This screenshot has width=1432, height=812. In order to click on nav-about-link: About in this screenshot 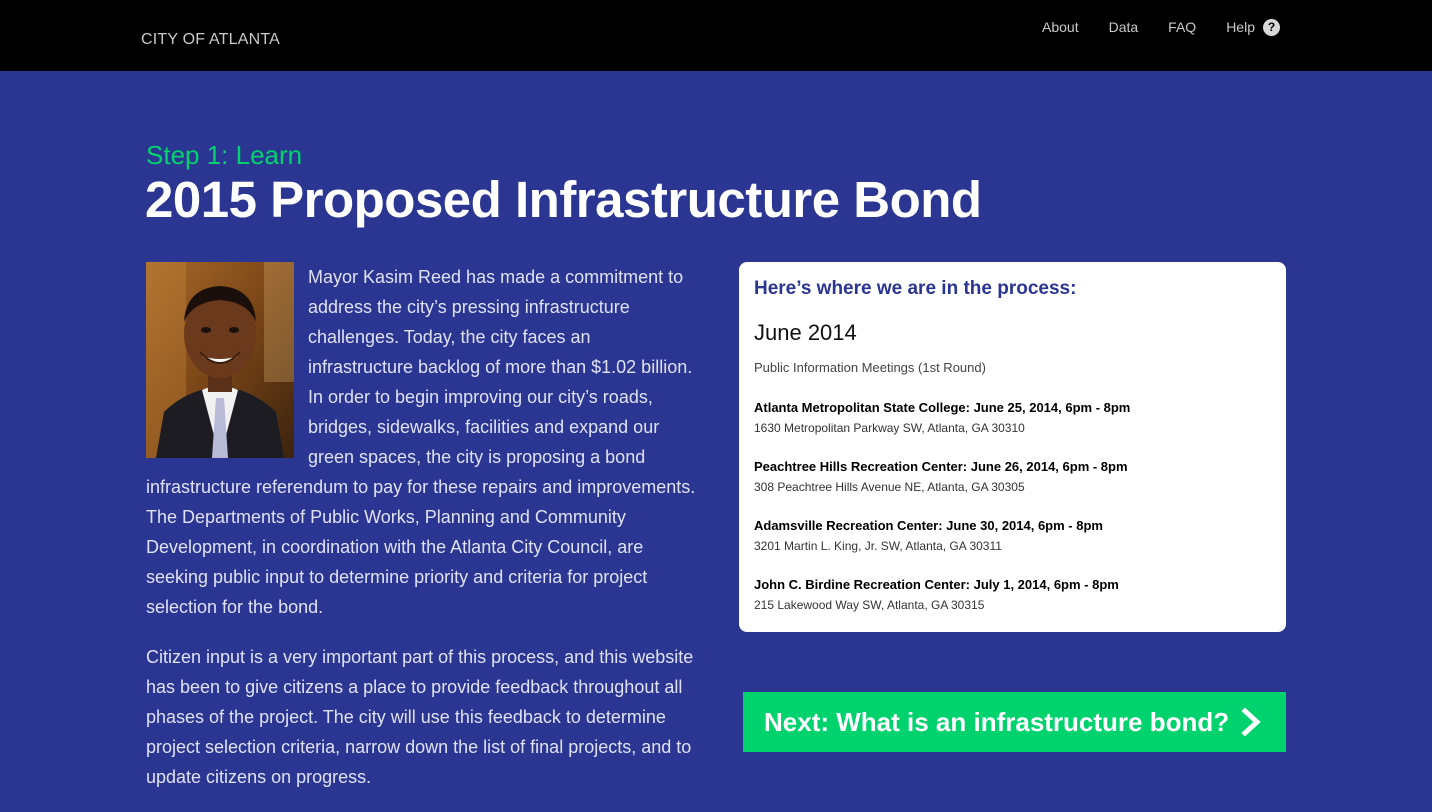, I will do `click(1060, 27)`.